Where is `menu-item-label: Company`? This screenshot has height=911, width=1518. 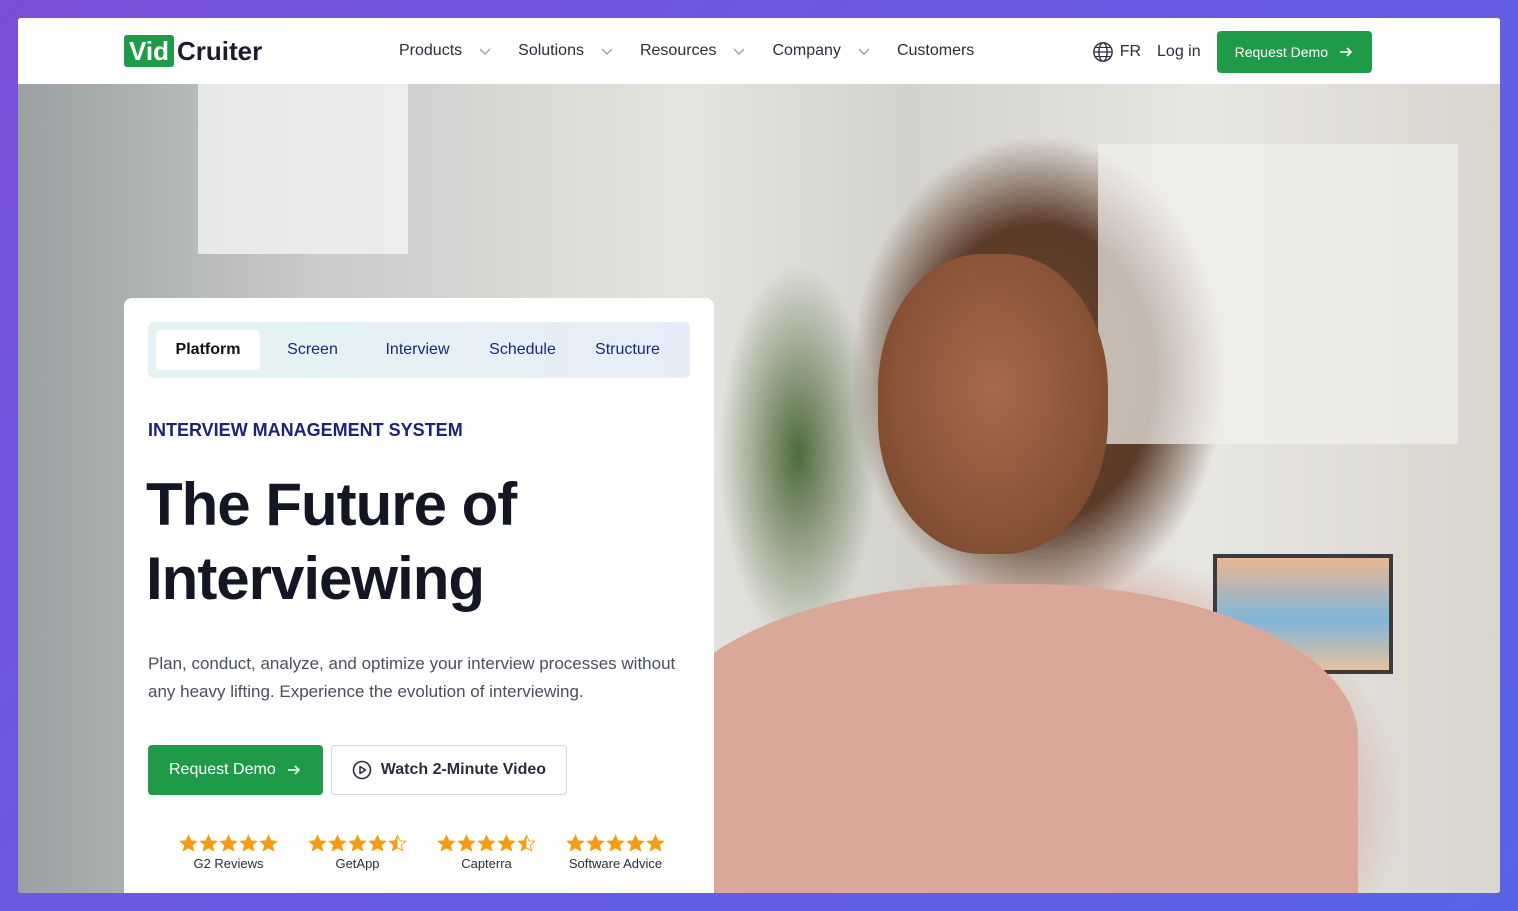 menu-item-label: Company is located at coordinates (806, 50).